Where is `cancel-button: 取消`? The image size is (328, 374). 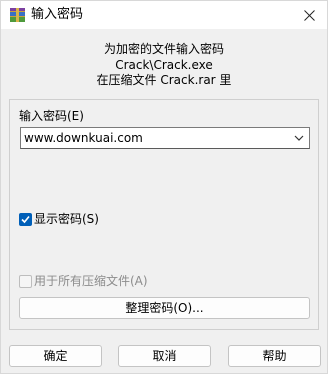
cancel-button: 取消 is located at coordinates (164, 356).